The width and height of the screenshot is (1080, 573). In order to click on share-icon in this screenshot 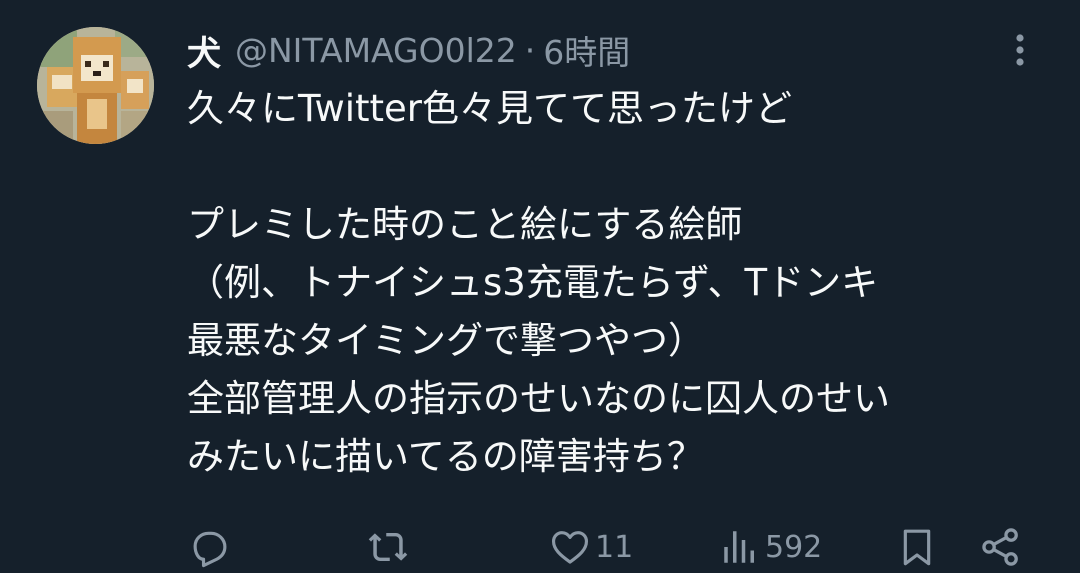, I will do `click(1000, 547)`.